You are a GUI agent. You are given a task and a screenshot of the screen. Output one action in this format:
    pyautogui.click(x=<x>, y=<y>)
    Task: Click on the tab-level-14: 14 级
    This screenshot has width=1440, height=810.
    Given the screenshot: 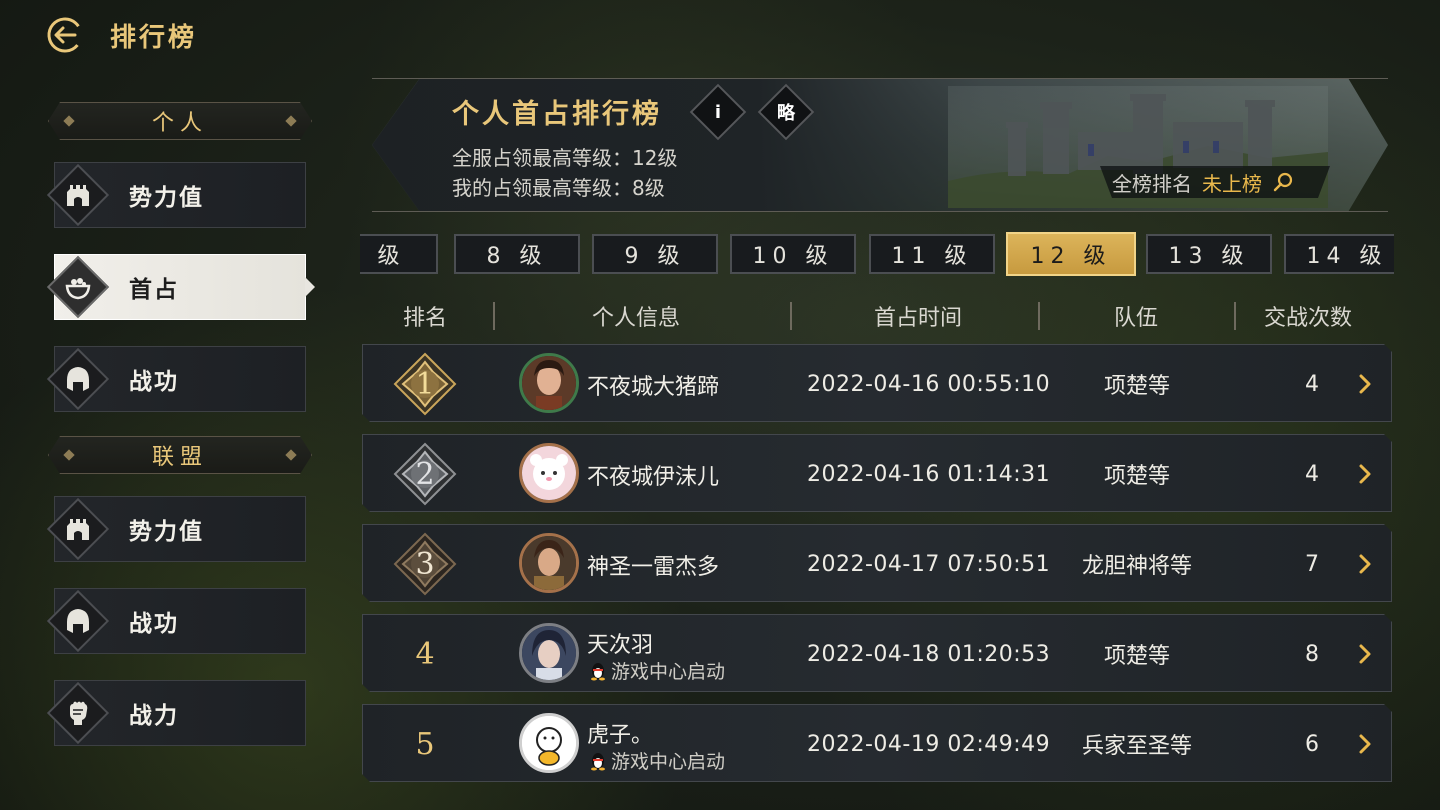 What is the action you would take?
    pyautogui.click(x=1339, y=254)
    